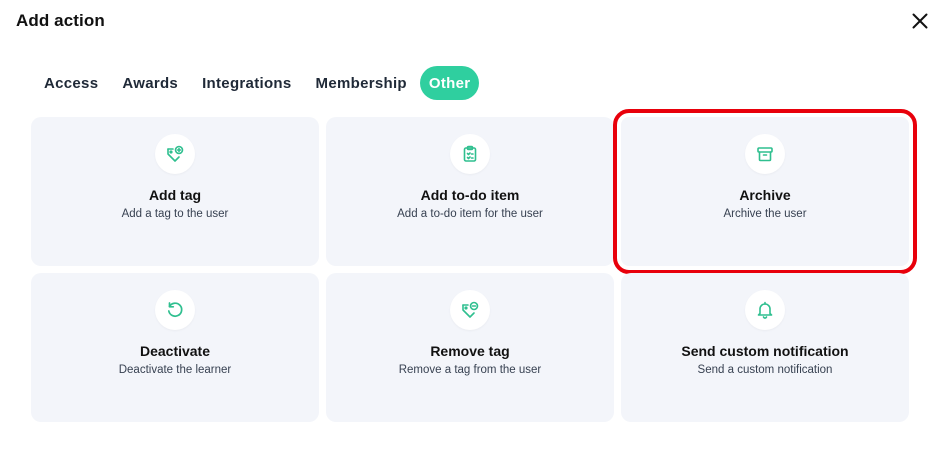 The height and width of the screenshot is (458, 945). What do you see at coordinates (175, 195) in the screenshot?
I see `card-title: Add tag` at bounding box center [175, 195].